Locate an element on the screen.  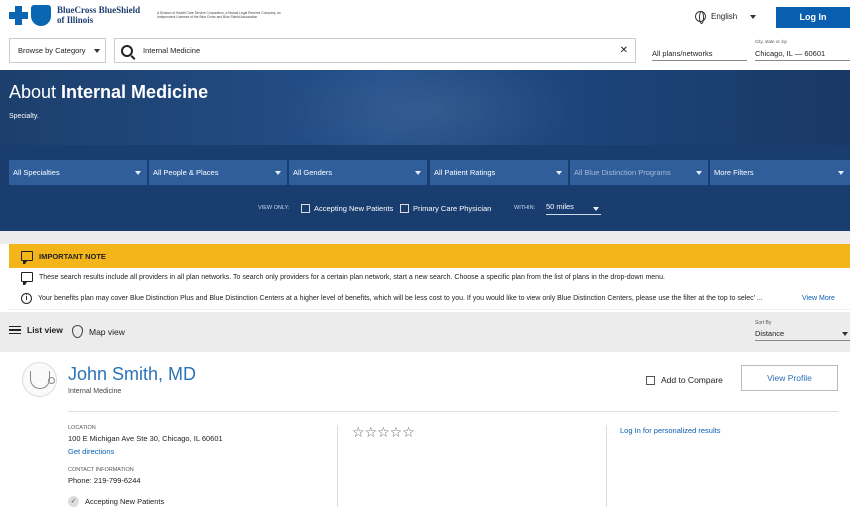
distance-select: 50 miles is located at coordinates (573, 208).